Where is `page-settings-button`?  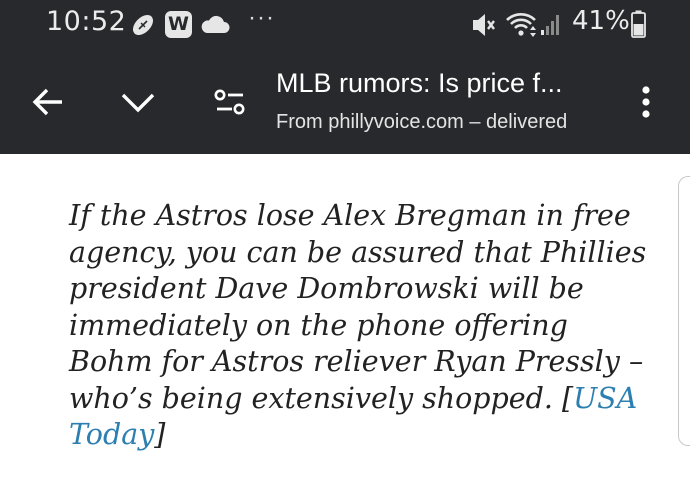 page-settings-button is located at coordinates (230, 102).